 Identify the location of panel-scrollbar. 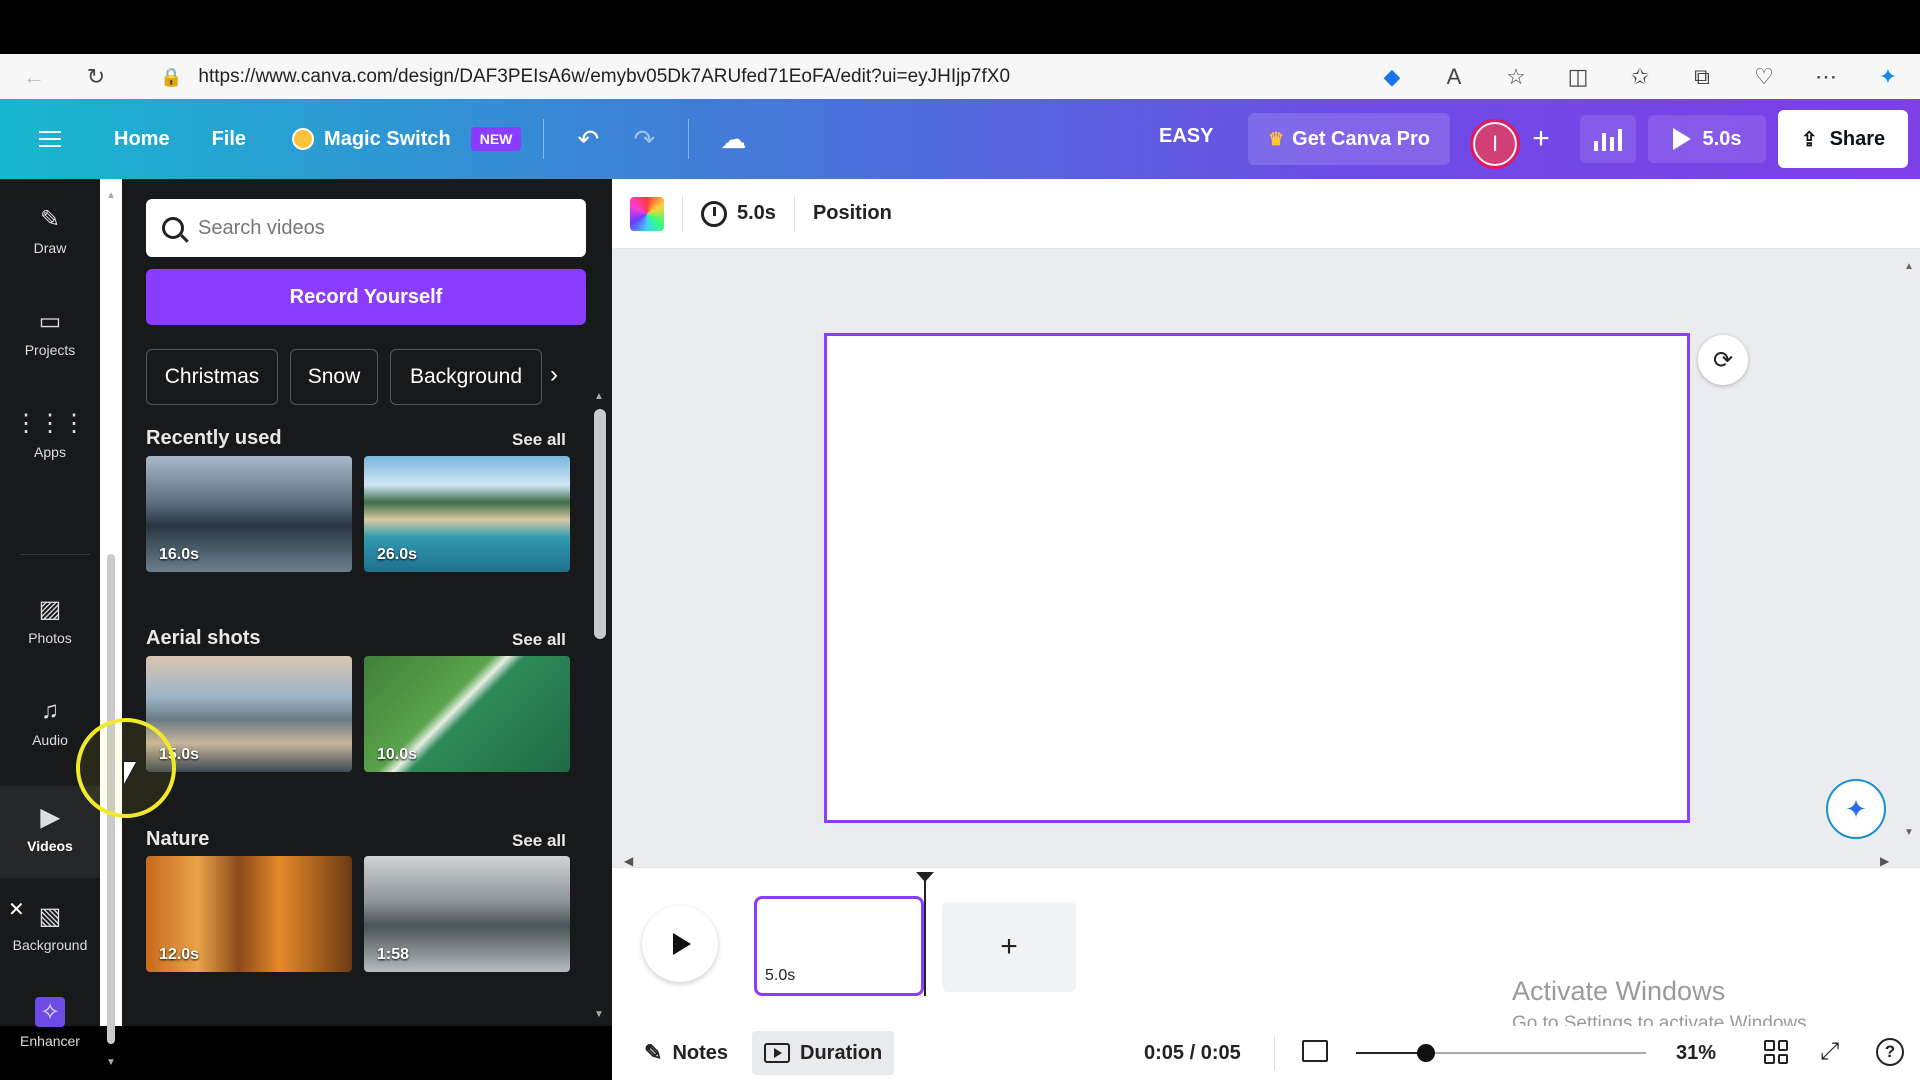
(600, 524).